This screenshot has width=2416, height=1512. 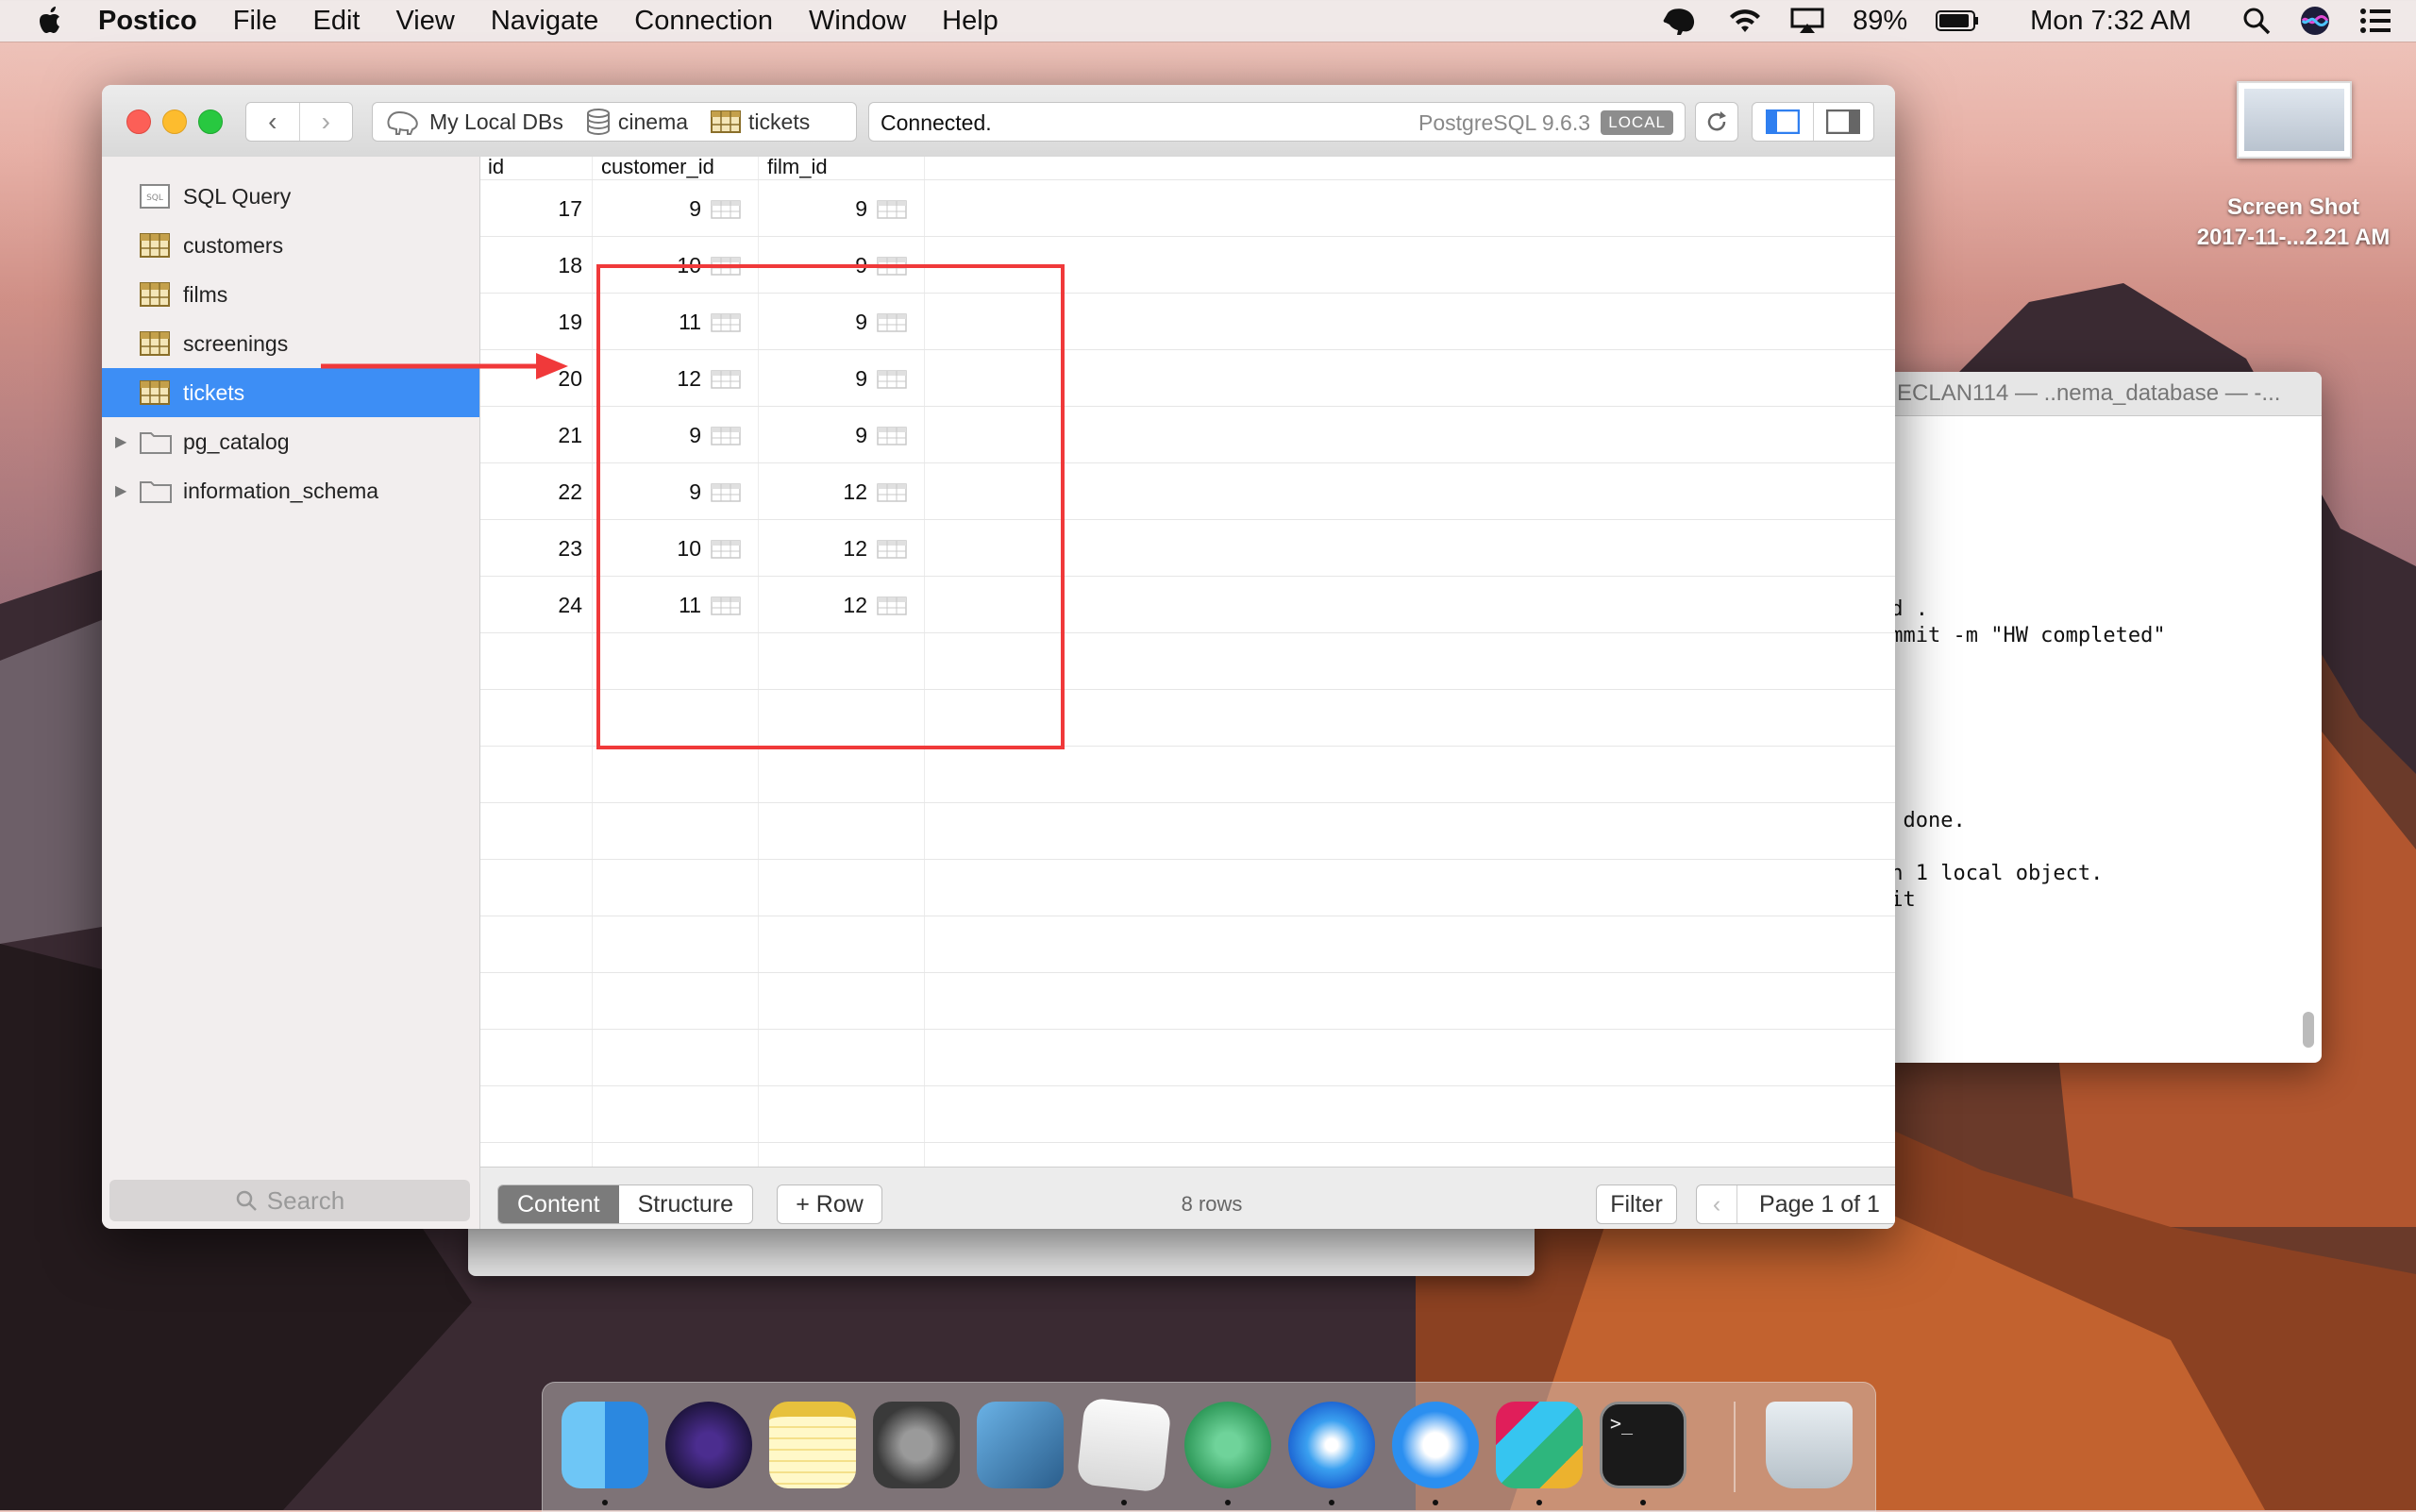 What do you see at coordinates (148, 21) in the screenshot?
I see `menu-app-name: Postico` at bounding box center [148, 21].